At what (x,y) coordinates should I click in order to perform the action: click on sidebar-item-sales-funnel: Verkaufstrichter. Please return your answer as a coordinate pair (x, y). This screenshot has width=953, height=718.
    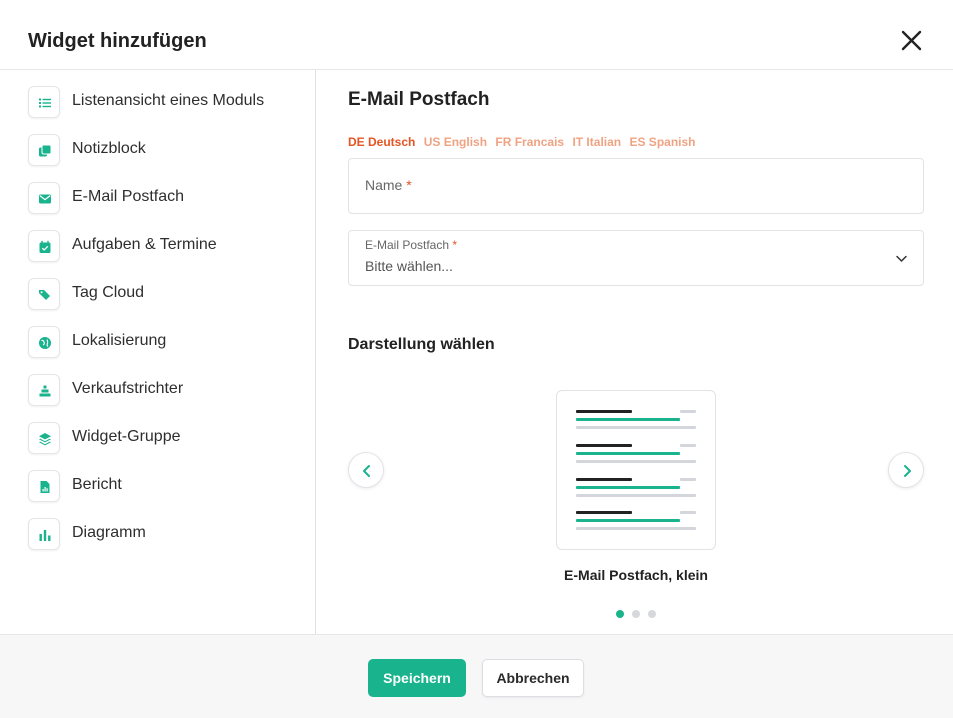
    Looking at the image, I should click on (168, 390).